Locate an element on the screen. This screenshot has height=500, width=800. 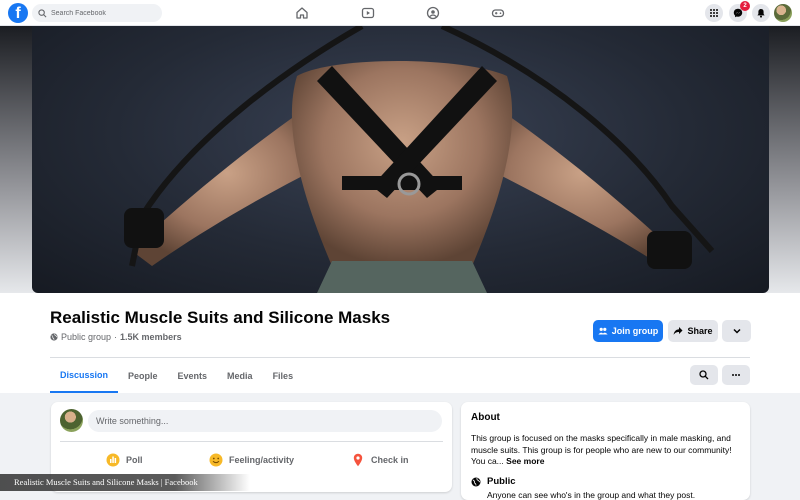
notifications-icon is located at coordinates (761, 13).